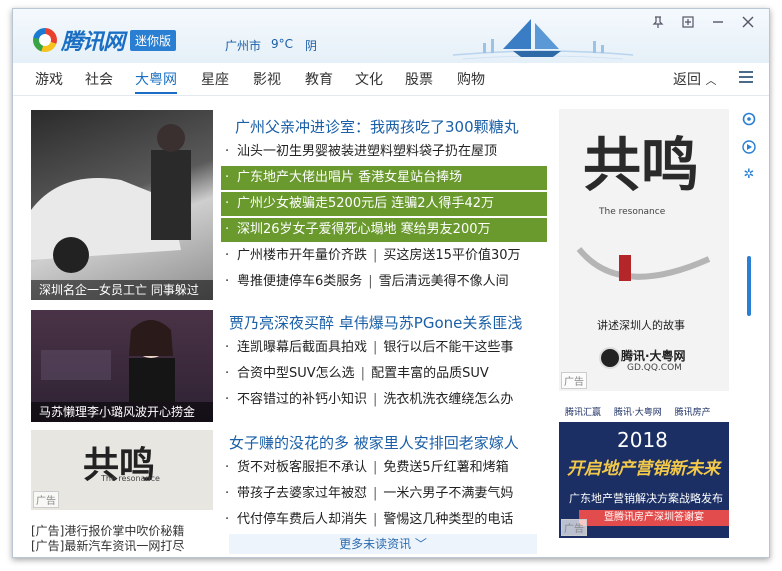 The image size is (782, 571). What do you see at coordinates (688, 24) in the screenshot?
I see `maximize-icon` at bounding box center [688, 24].